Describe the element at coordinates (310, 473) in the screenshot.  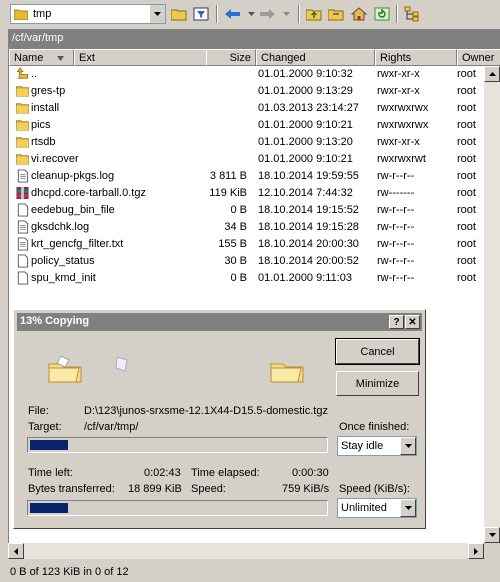
I see `time-elapsed-value: 0:00:30` at that location.